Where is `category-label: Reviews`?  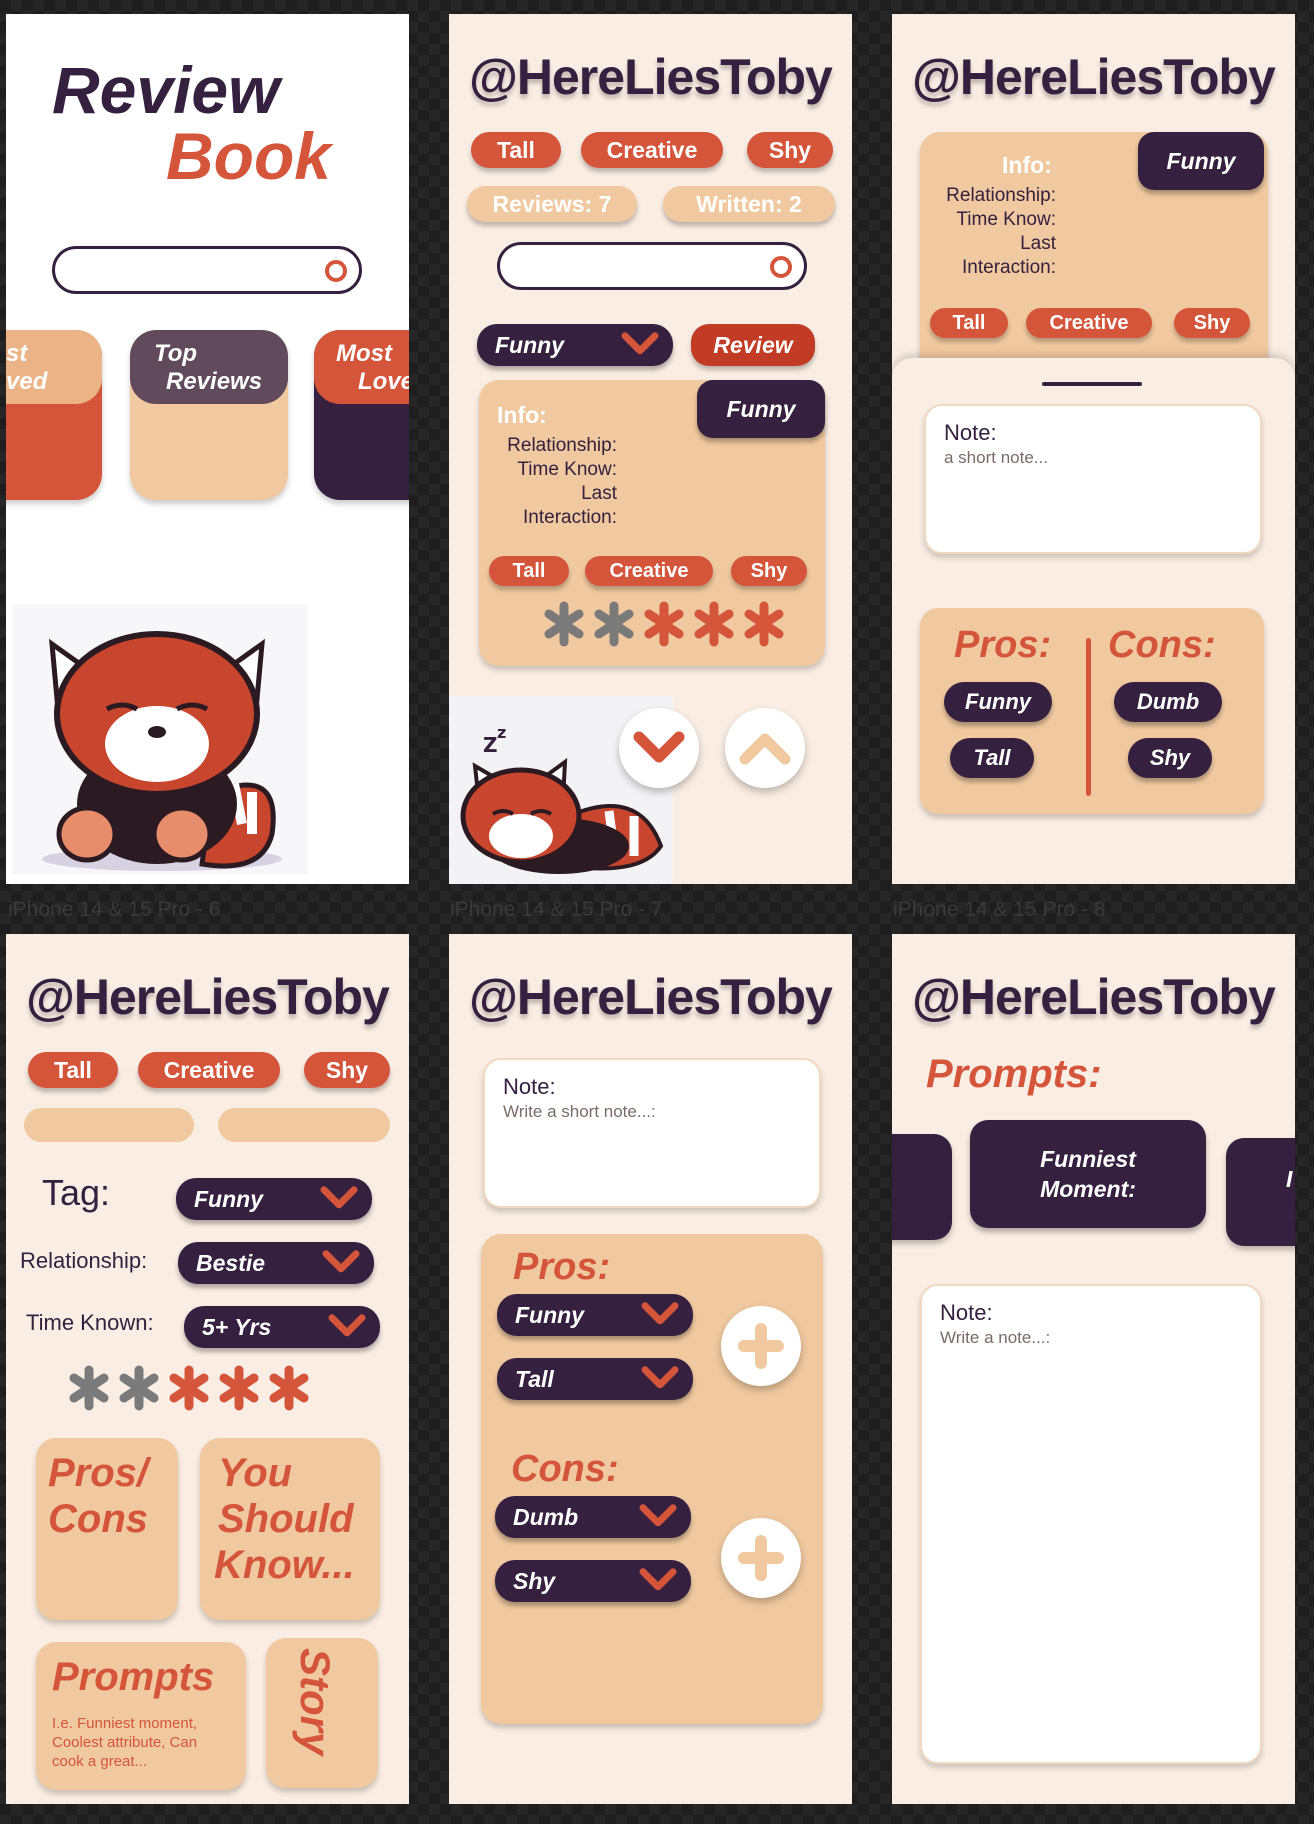
category-label: Reviews is located at coordinates (214, 381).